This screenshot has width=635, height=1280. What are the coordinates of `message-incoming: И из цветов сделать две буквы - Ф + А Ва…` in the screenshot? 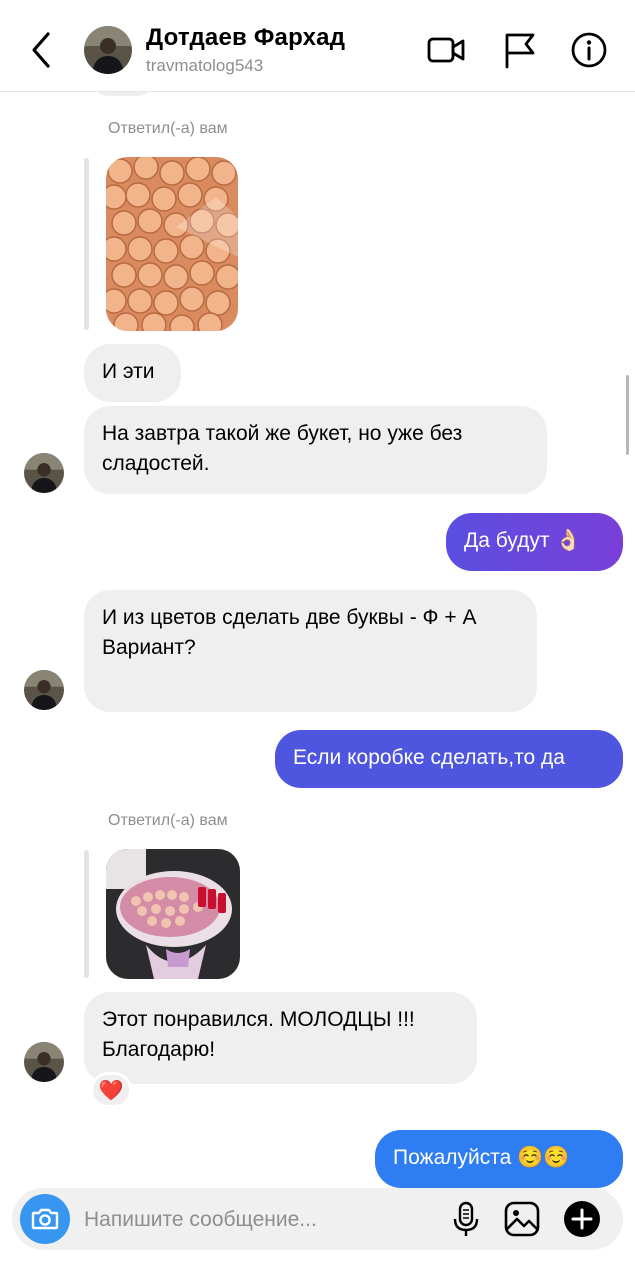 It's located at (310, 651).